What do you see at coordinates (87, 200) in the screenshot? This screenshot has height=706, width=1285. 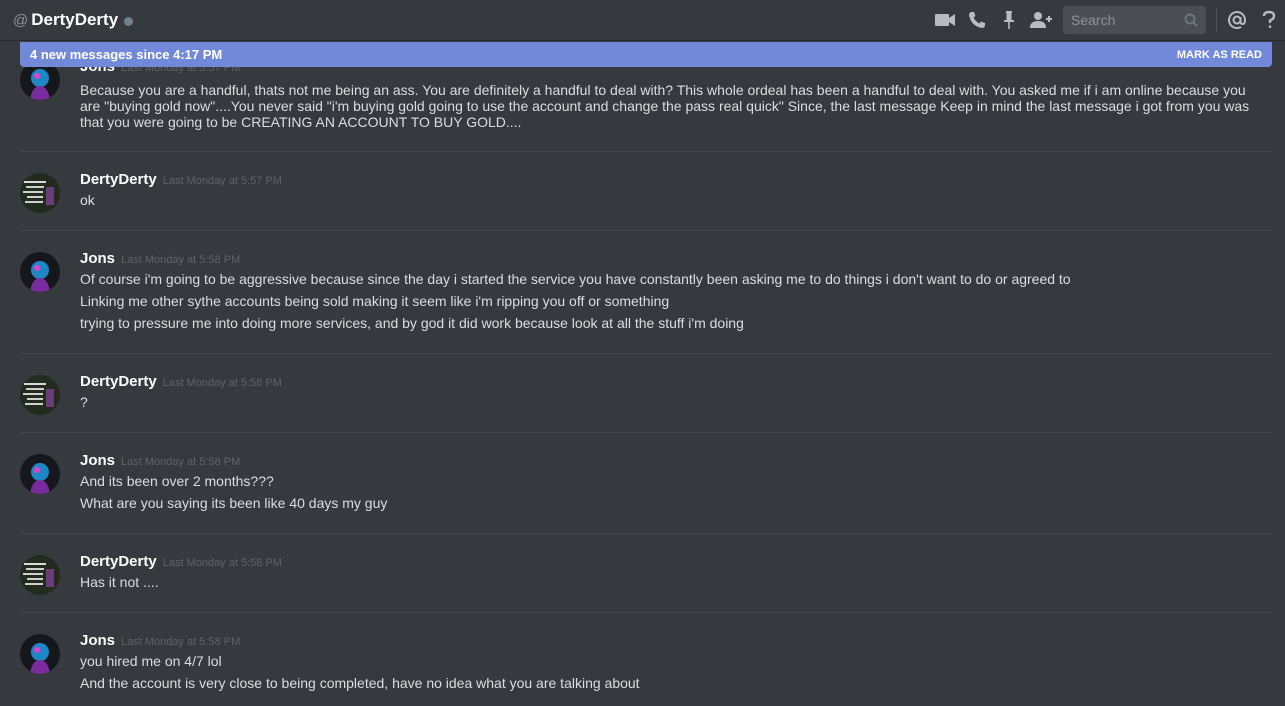 I see `message-content: ok` at bounding box center [87, 200].